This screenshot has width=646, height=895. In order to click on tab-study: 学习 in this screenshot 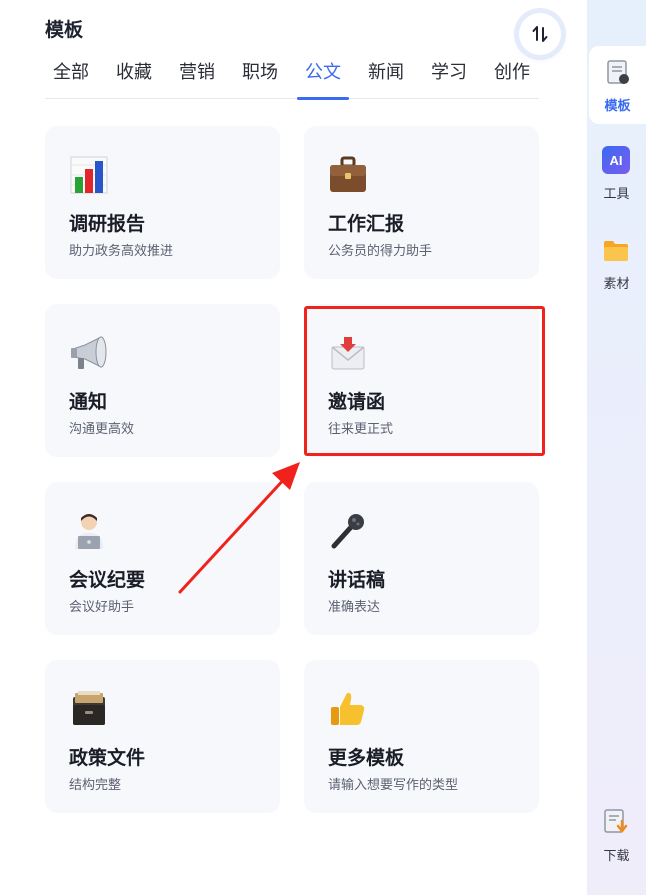, I will do `click(449, 78)`.